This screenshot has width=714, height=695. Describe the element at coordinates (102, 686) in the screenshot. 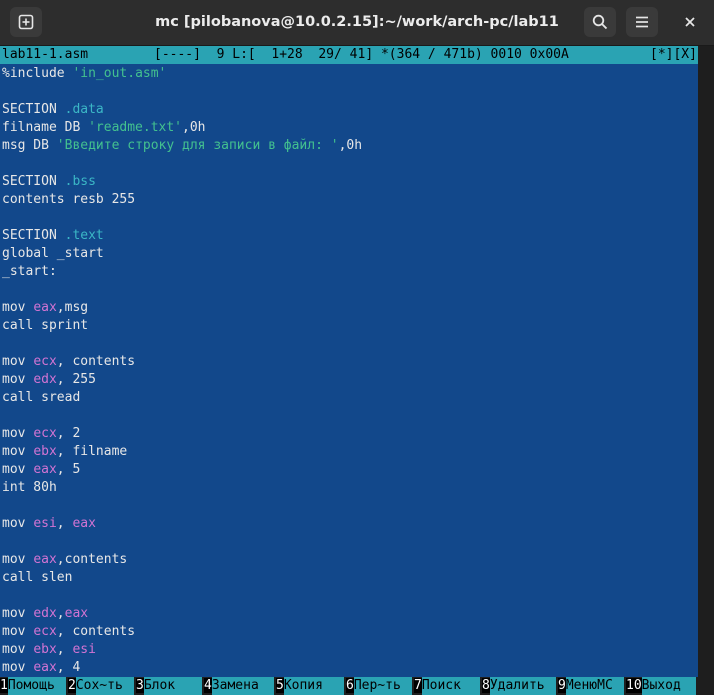

I see `fkey-2: 2Сох~ть` at that location.